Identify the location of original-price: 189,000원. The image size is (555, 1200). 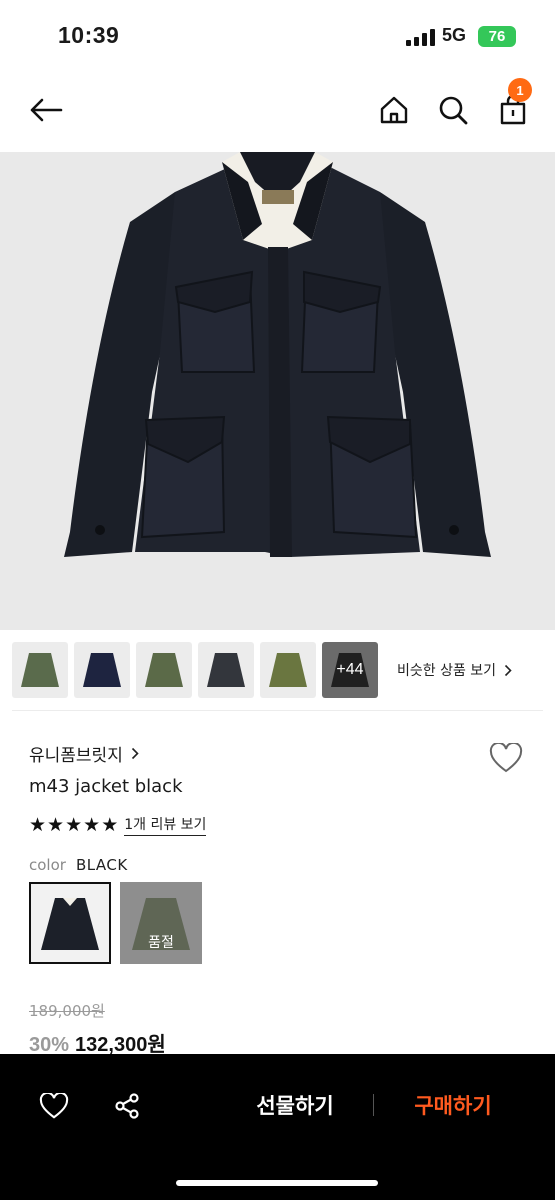
(67, 1011).